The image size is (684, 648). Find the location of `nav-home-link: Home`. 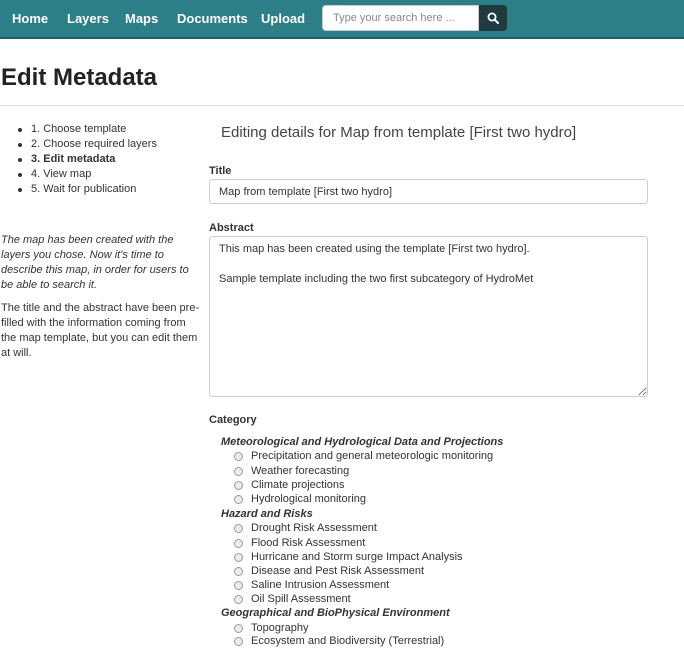

nav-home-link: Home is located at coordinates (30, 18).